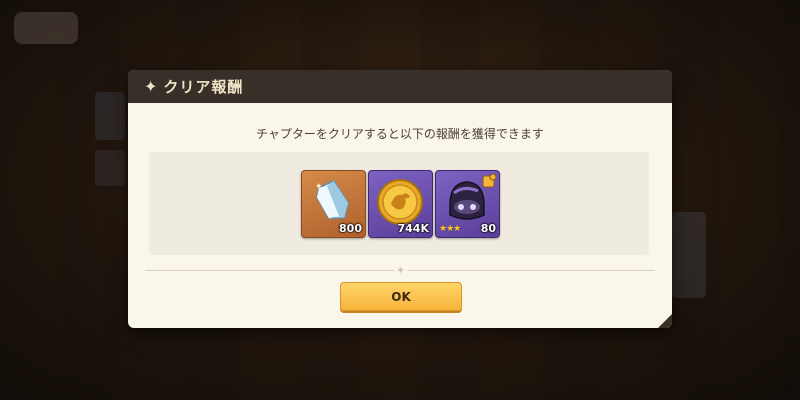 This screenshot has width=800, height=400. Describe the element at coordinates (665, 321) in the screenshot. I see `corner-decoration` at that location.